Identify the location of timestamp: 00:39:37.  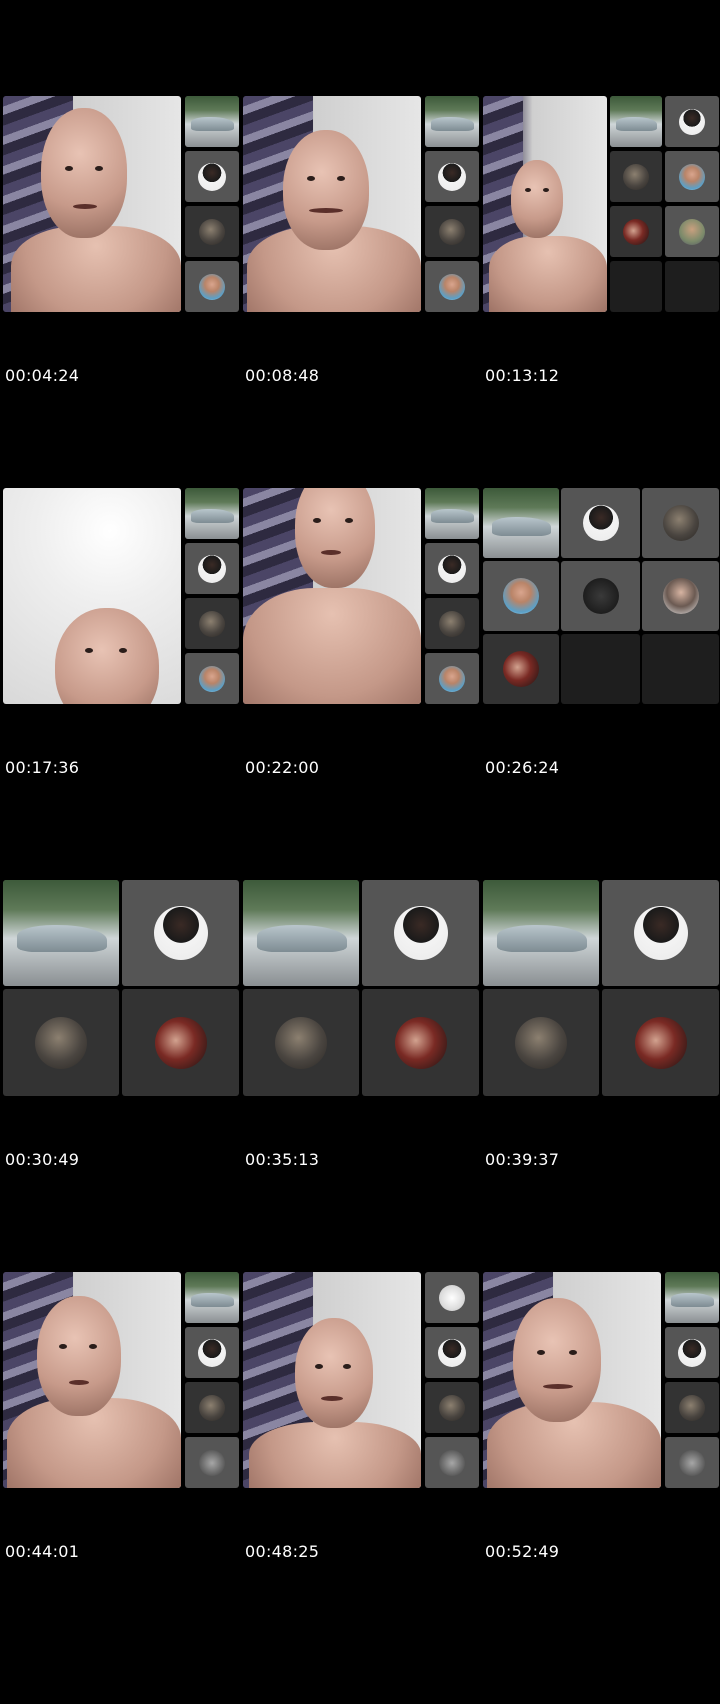
(522, 1159).